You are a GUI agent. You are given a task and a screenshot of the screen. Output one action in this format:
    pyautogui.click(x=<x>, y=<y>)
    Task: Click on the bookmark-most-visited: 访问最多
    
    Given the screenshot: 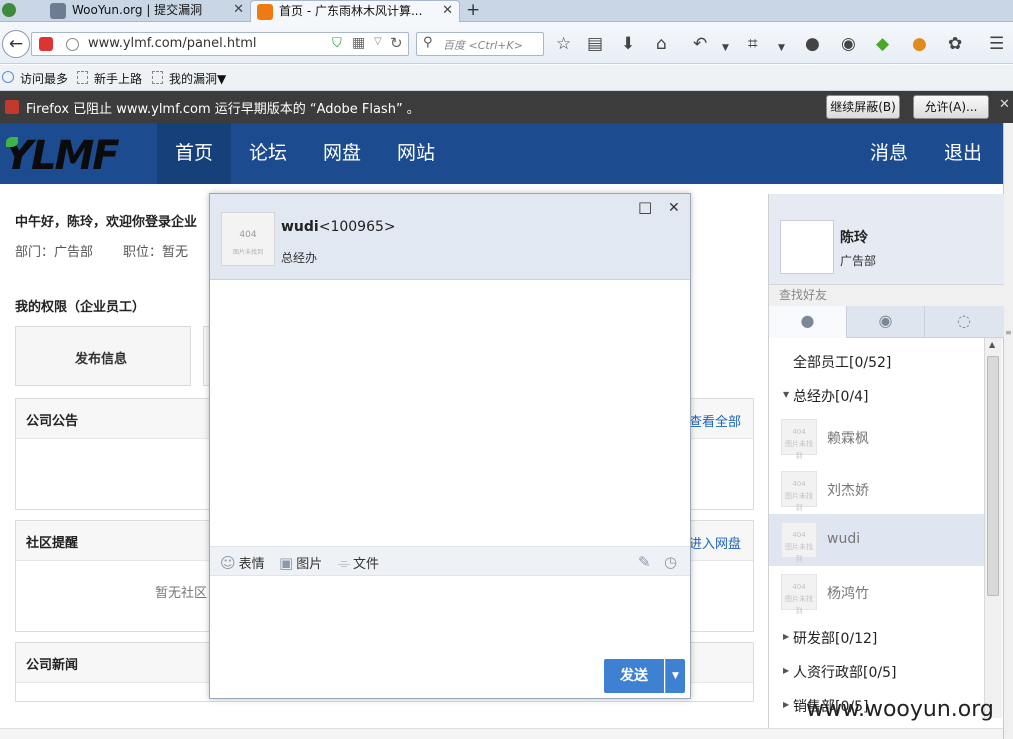 What is the action you would take?
    pyautogui.click(x=44, y=78)
    